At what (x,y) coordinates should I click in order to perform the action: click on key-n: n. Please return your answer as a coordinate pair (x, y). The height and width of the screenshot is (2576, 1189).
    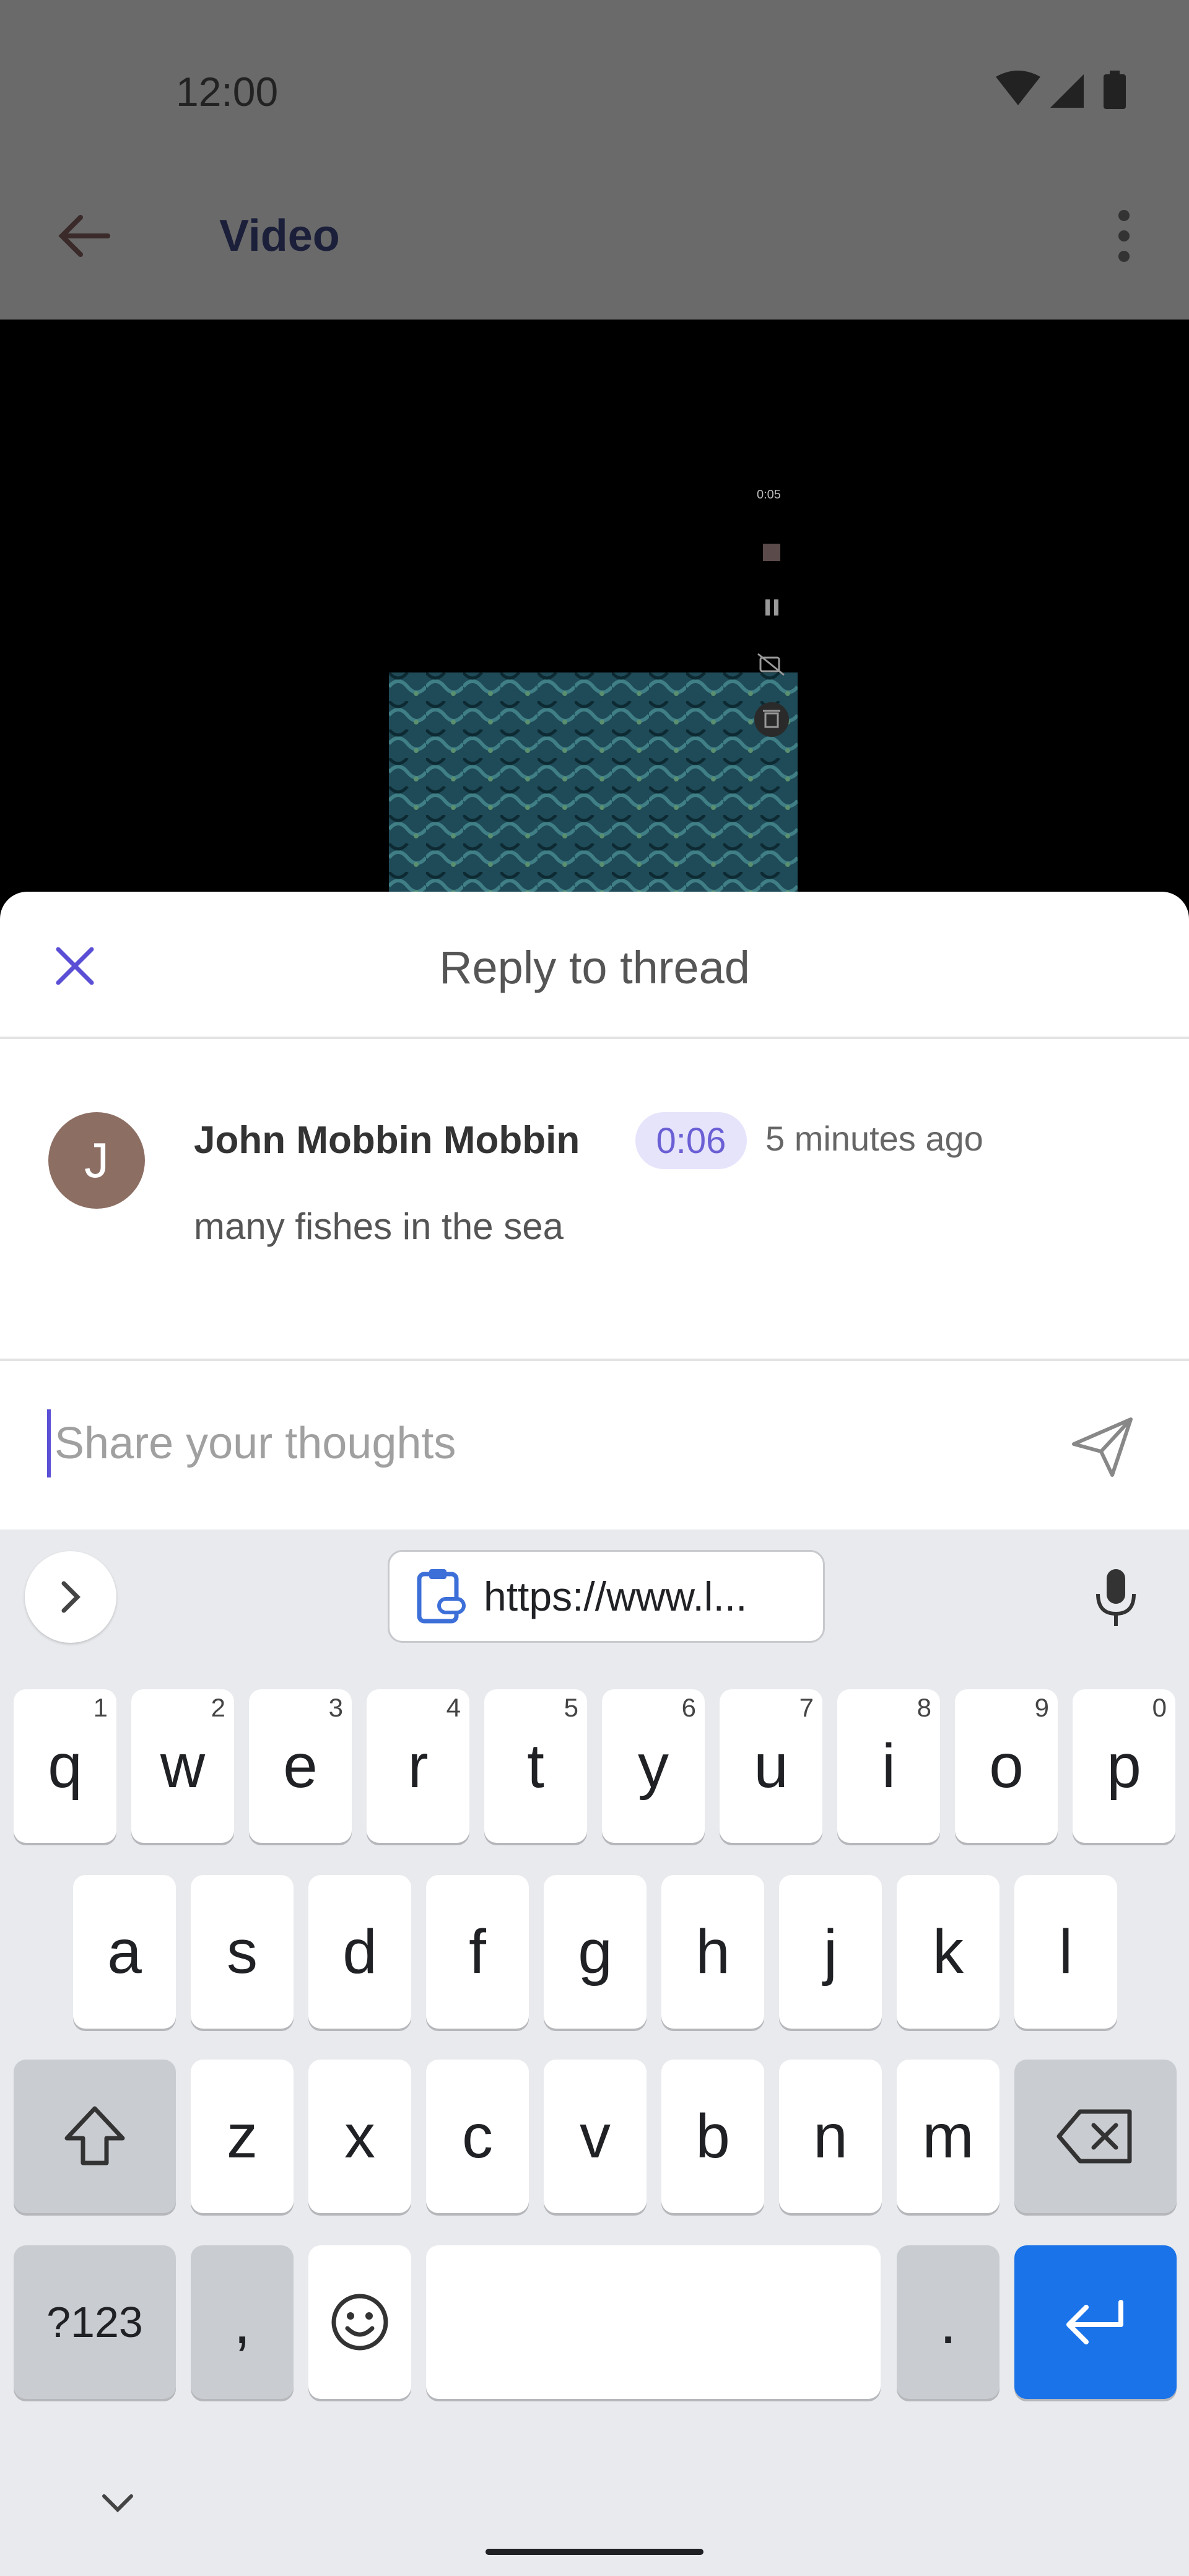
    Looking at the image, I should click on (830, 2136).